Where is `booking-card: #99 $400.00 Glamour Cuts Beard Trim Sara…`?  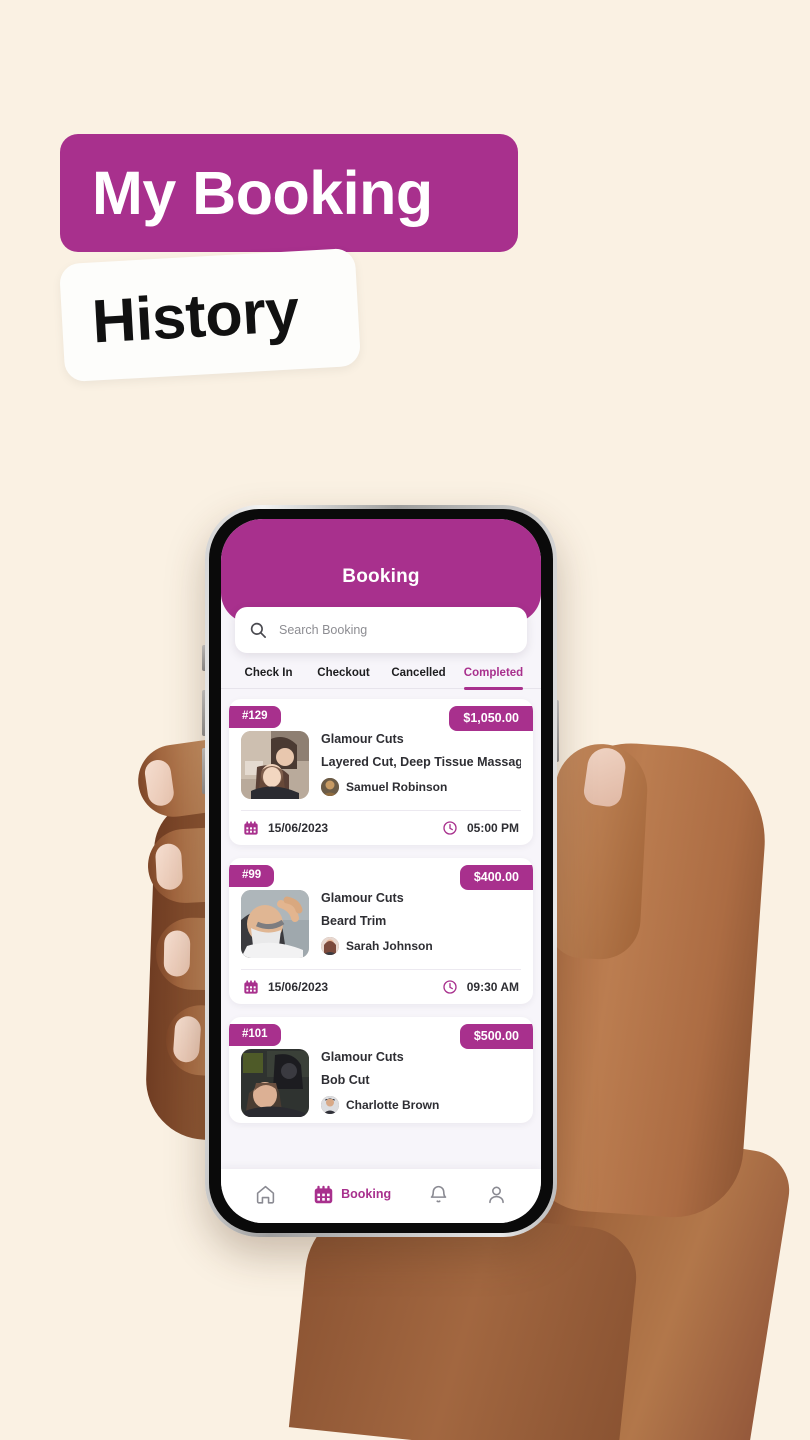 booking-card: #99 $400.00 Glamour Cuts Beard Trim Sara… is located at coordinates (381, 931).